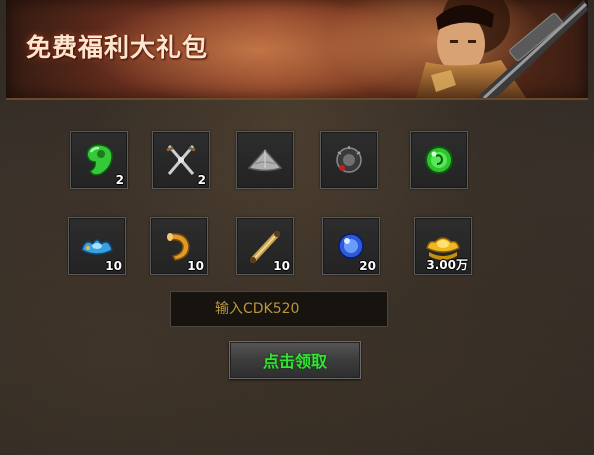 Image resolution: width=594 pixels, height=455 pixels. I want to click on item-count: 20, so click(367, 266).